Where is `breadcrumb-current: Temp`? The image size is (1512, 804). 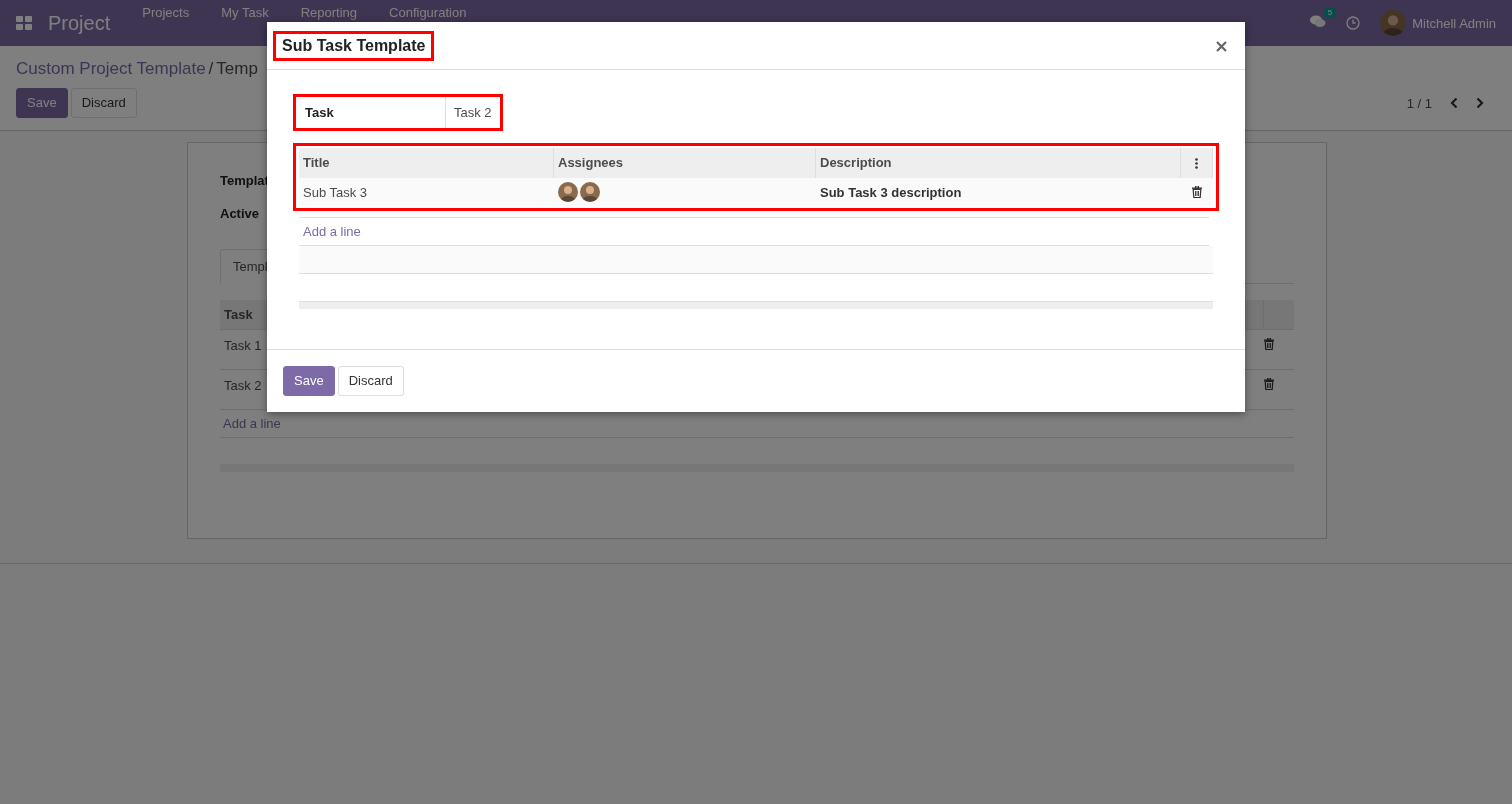
breadcrumb-current: Temp is located at coordinates (237, 69).